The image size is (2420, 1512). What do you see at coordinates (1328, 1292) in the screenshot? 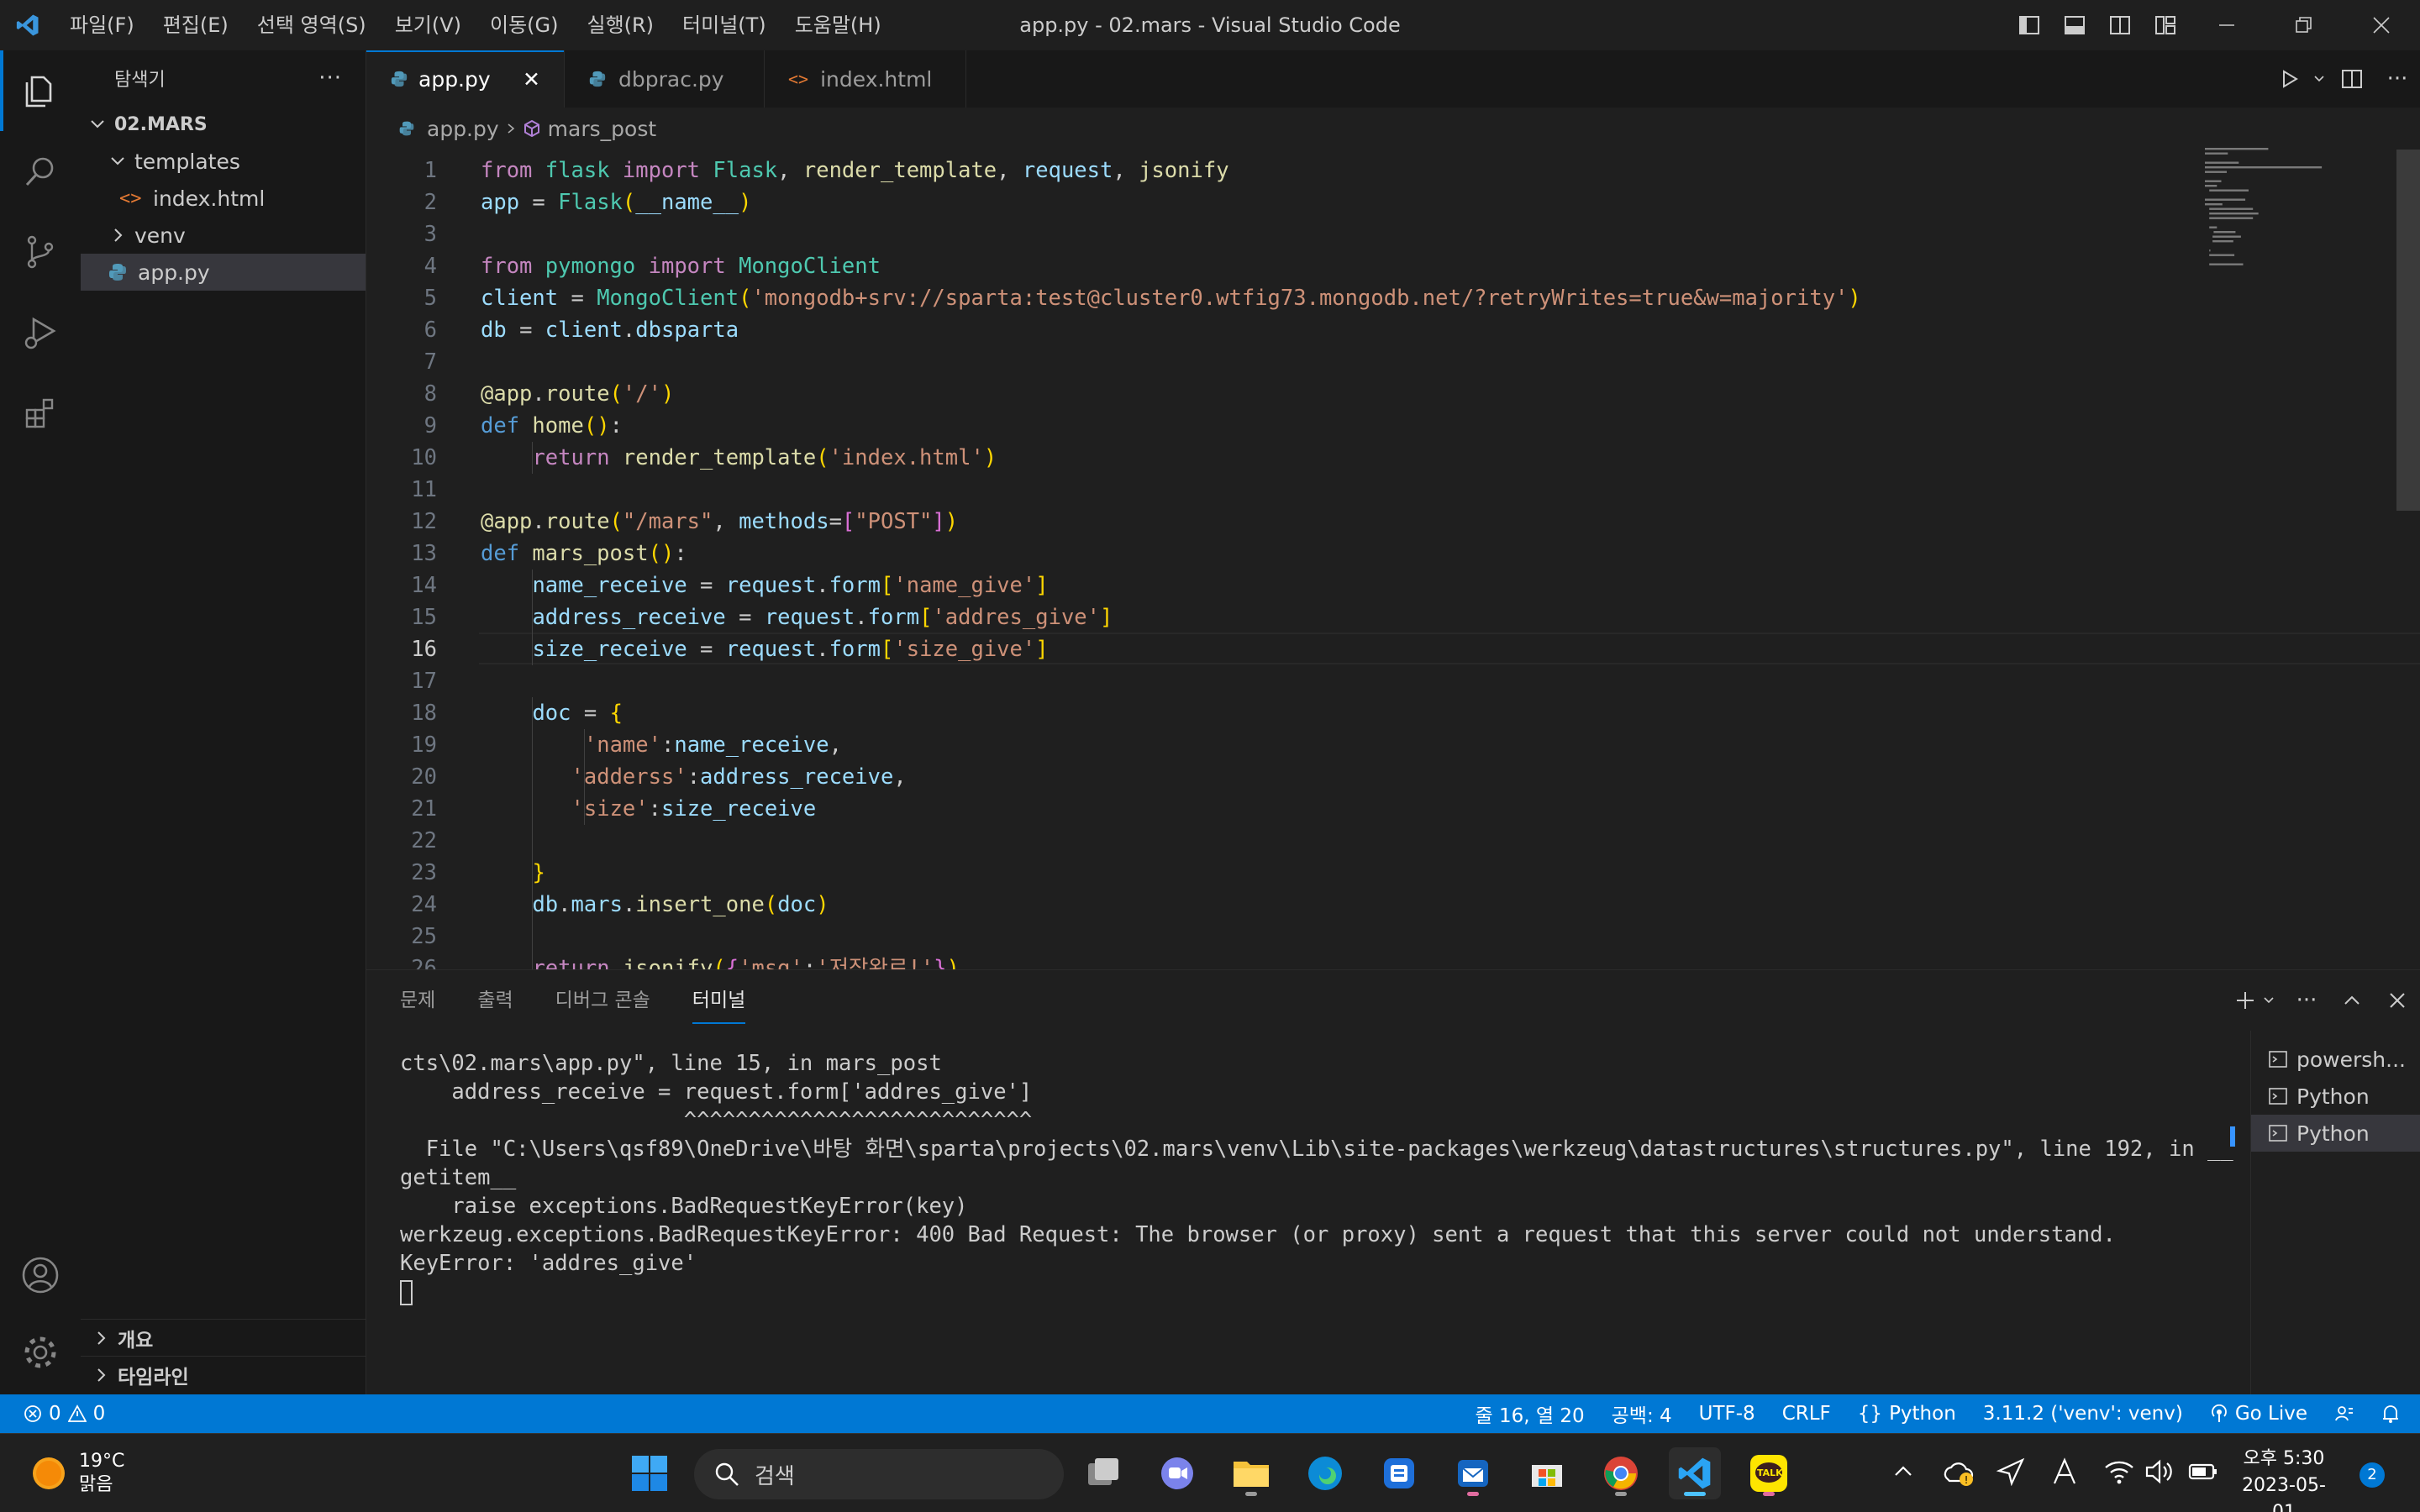
I see `terminal-cursor` at bounding box center [1328, 1292].